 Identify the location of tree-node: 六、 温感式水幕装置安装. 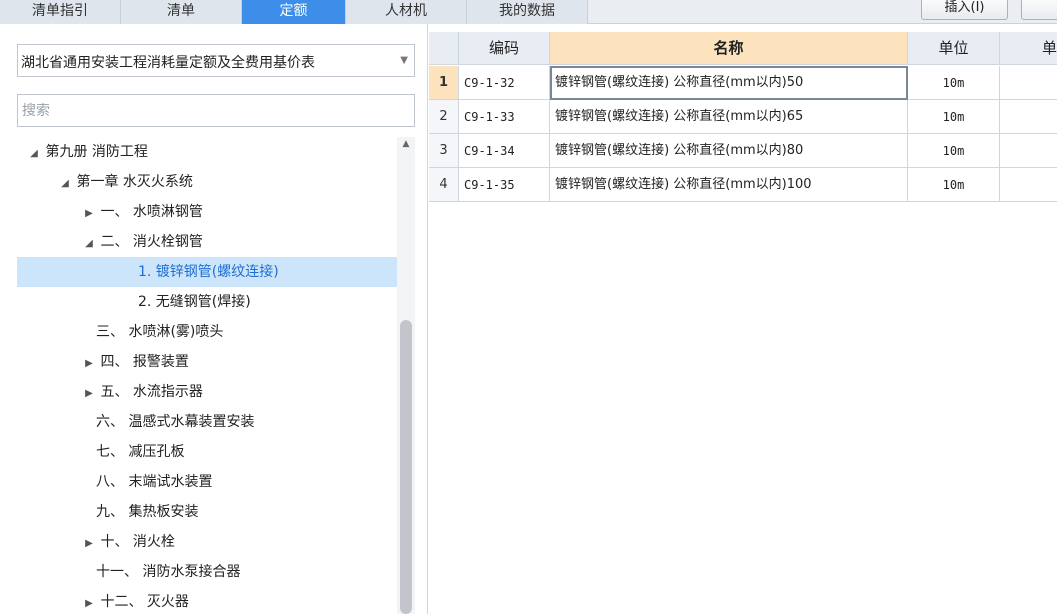
(207, 422).